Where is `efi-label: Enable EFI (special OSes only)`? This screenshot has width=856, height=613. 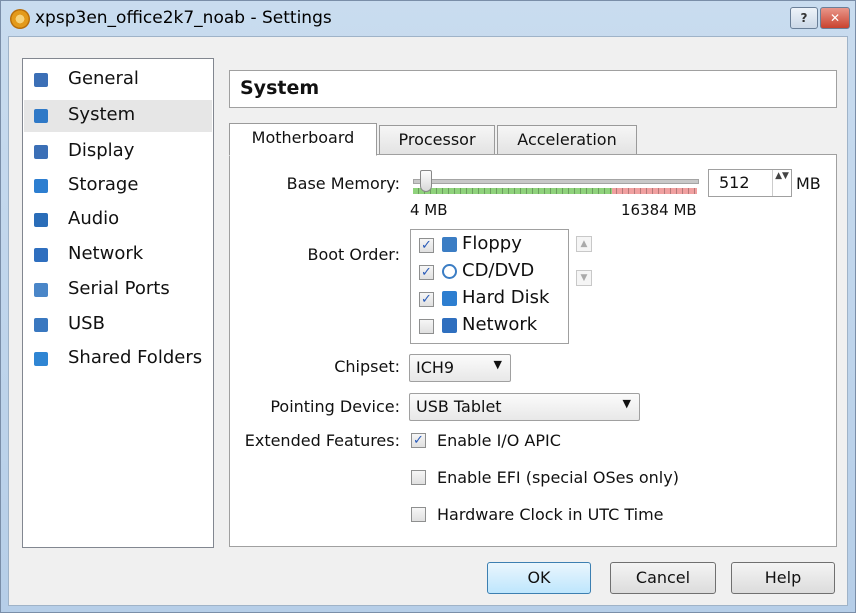 efi-label: Enable EFI (special OSes only) is located at coordinates (558, 477).